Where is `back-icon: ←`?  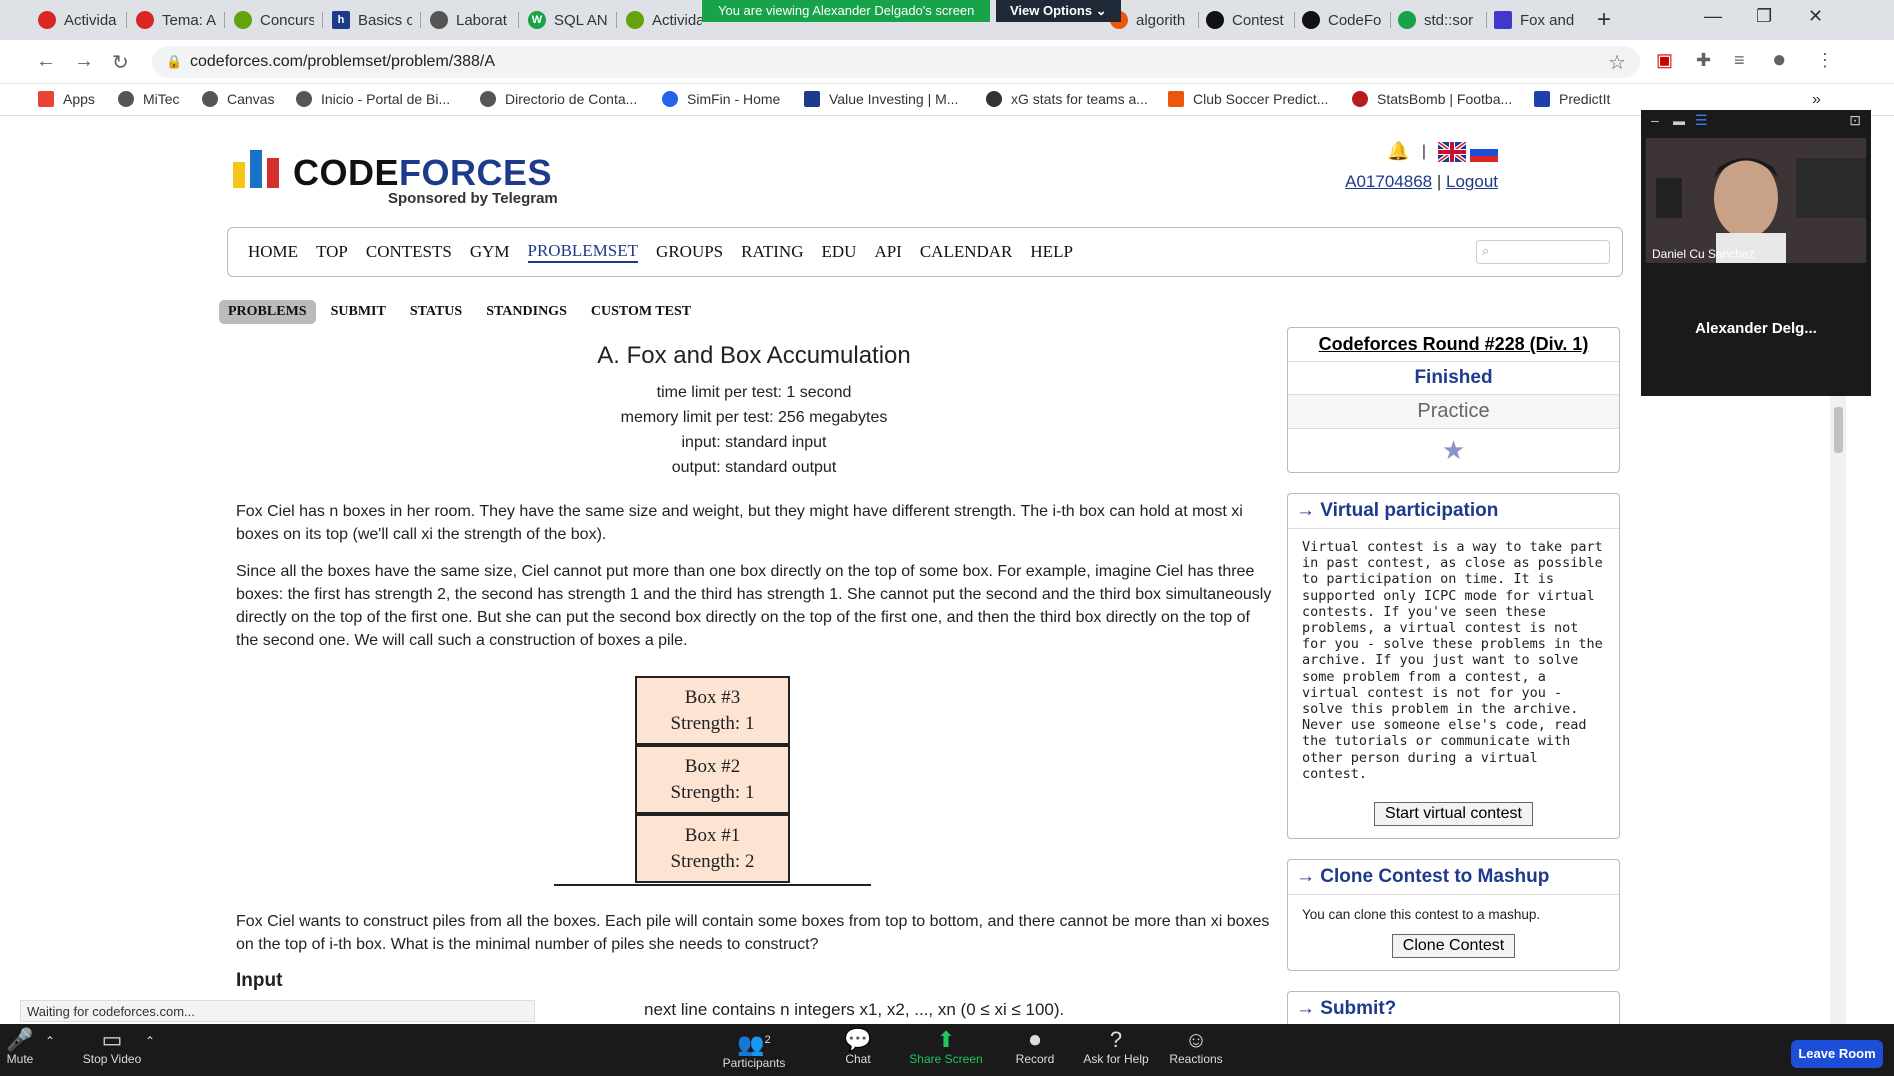
back-icon: ← is located at coordinates (46, 61).